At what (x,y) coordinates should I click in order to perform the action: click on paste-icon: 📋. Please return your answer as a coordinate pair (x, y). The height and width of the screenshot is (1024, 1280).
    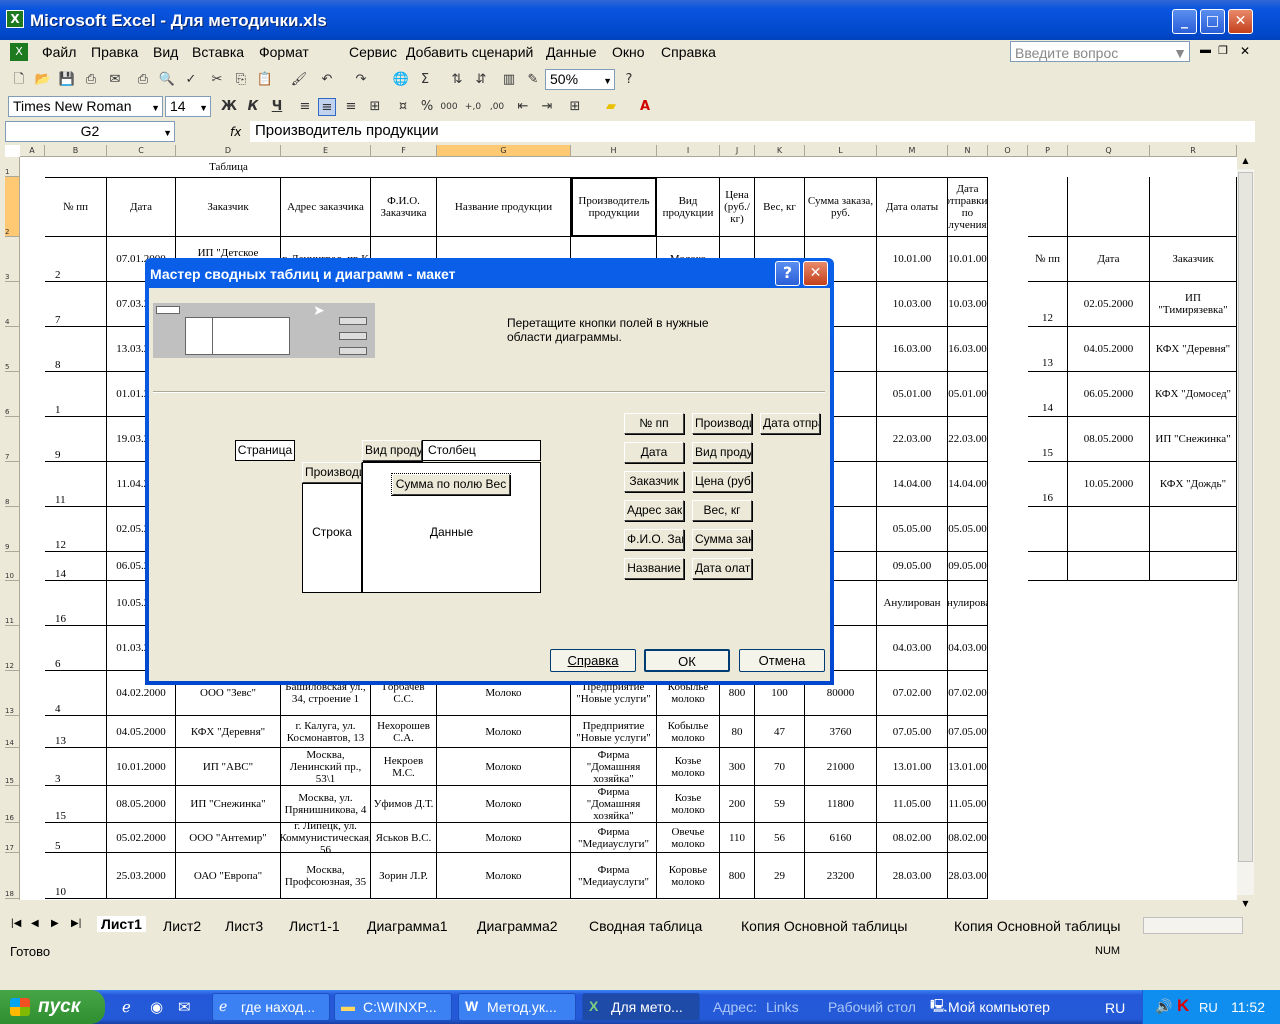
    Looking at the image, I should click on (265, 80).